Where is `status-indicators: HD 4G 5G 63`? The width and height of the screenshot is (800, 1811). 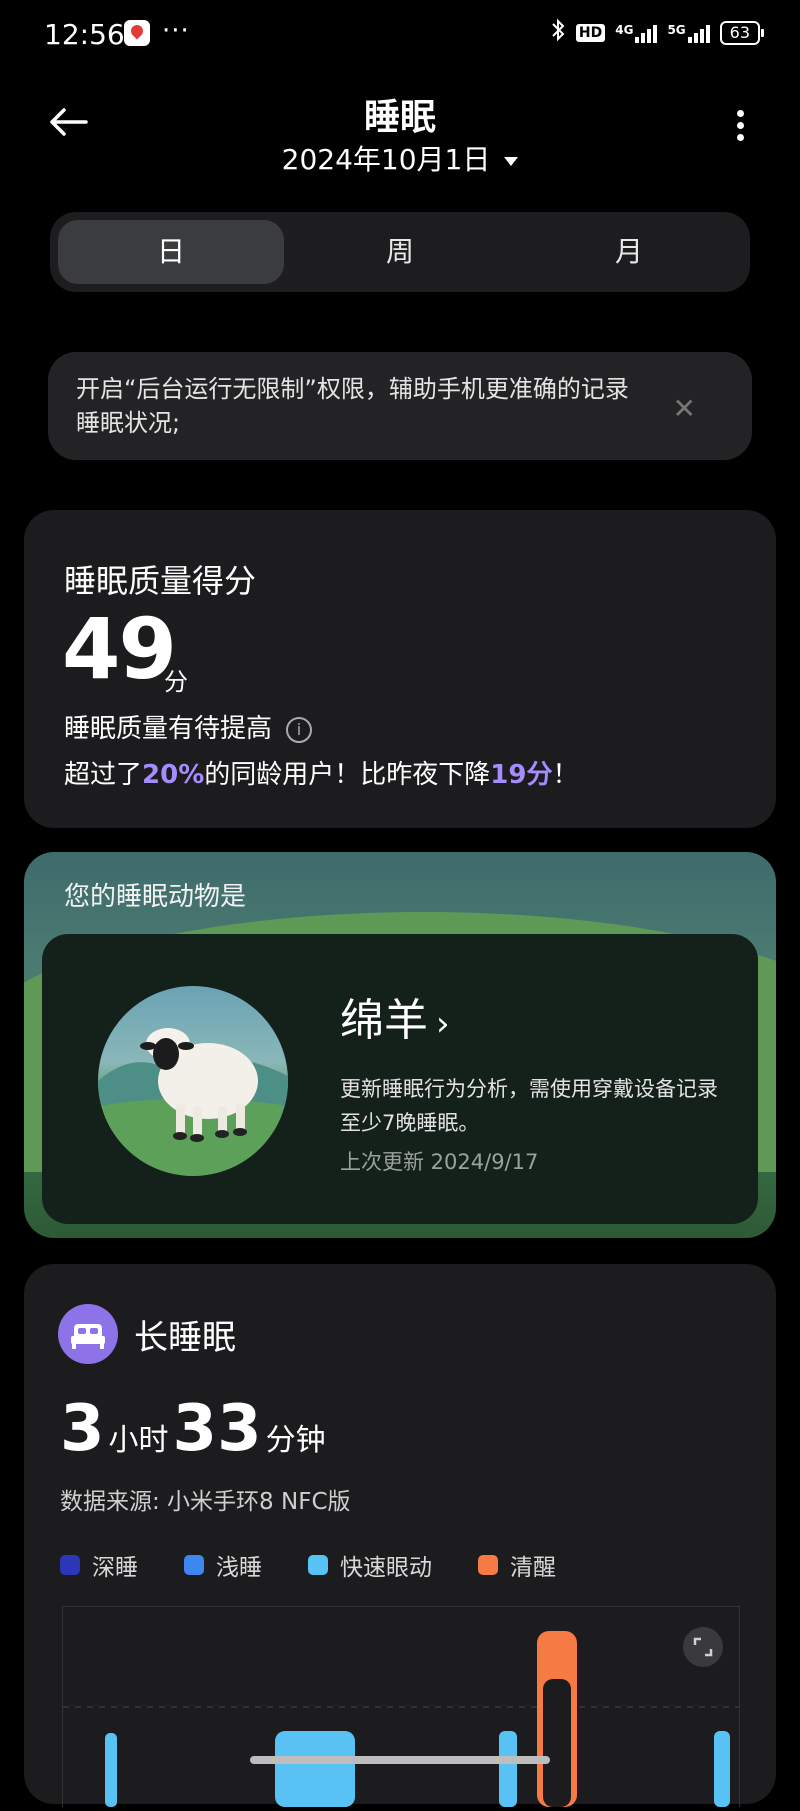
status-indicators: HD 4G 5G 63 is located at coordinates (657, 32).